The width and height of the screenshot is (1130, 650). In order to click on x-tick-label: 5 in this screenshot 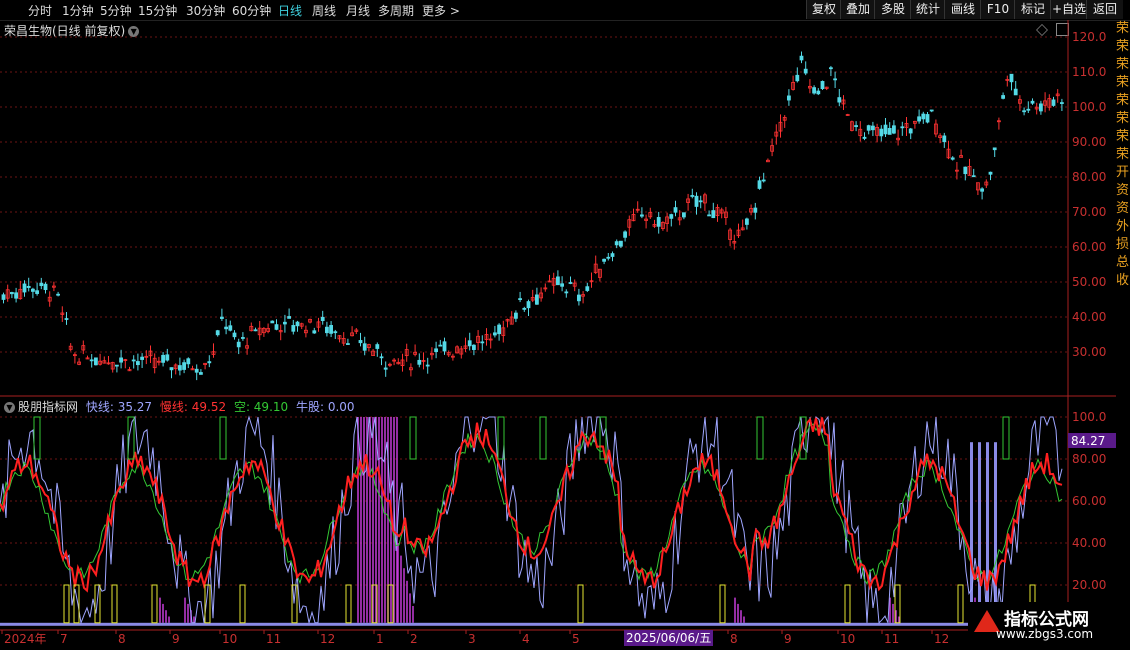, I will do `click(576, 639)`.